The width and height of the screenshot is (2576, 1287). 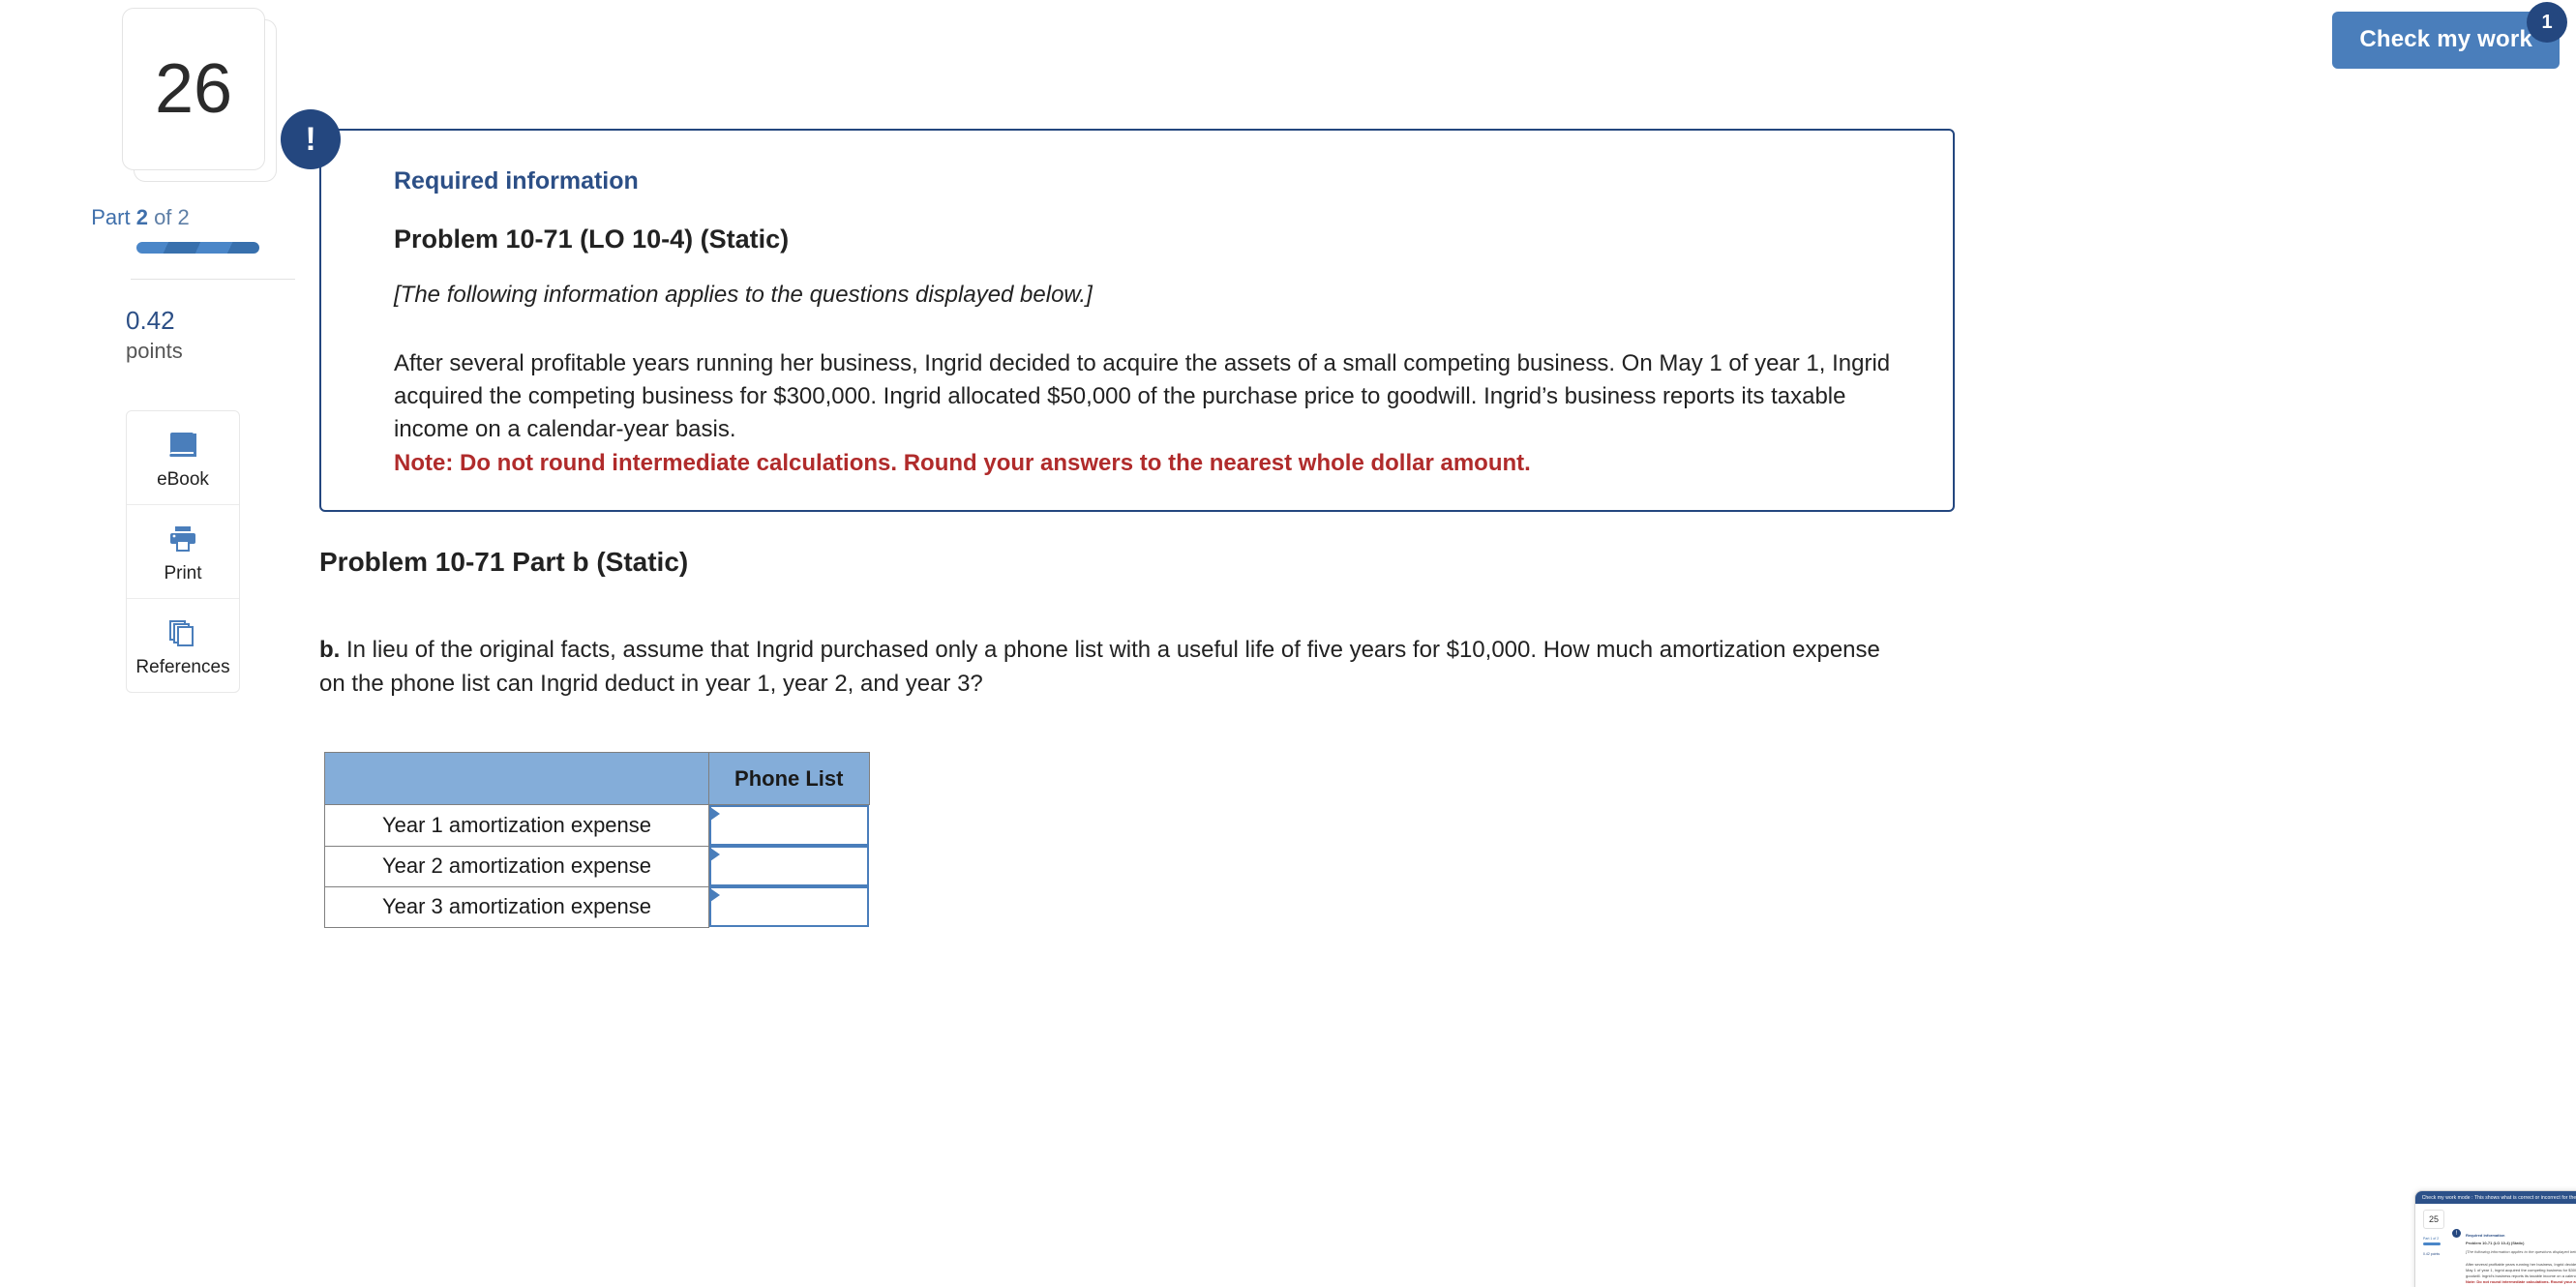 I want to click on thumbnail-part-label: Part 1 of 2, so click(x=2431, y=1239).